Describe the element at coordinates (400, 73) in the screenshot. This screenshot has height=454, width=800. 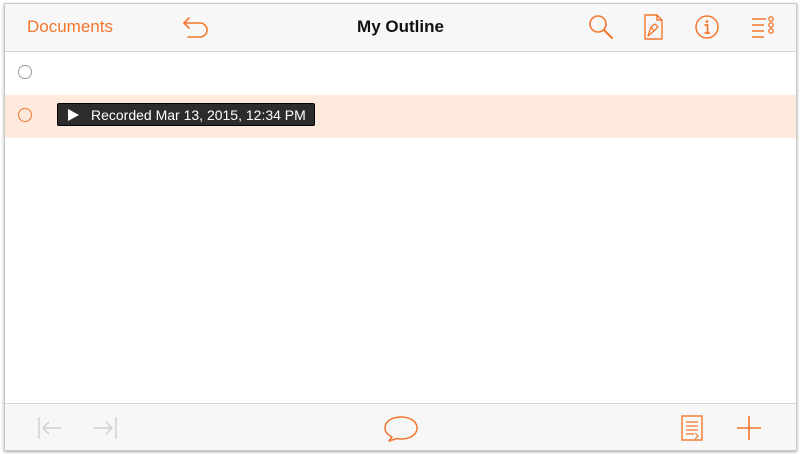
I see `outline-row` at that location.